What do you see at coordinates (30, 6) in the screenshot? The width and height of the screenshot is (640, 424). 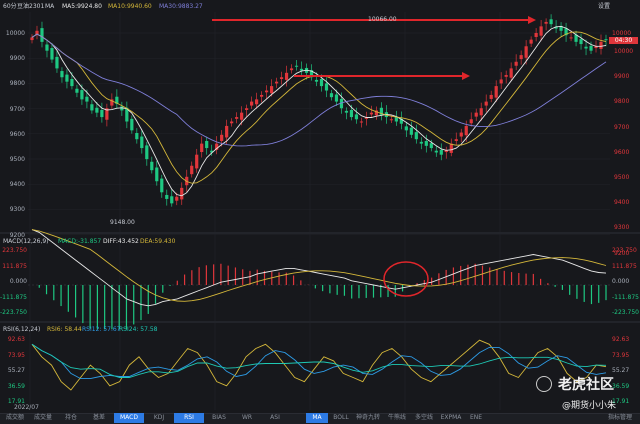 I see `symbol-label: 豆油2301` at bounding box center [30, 6].